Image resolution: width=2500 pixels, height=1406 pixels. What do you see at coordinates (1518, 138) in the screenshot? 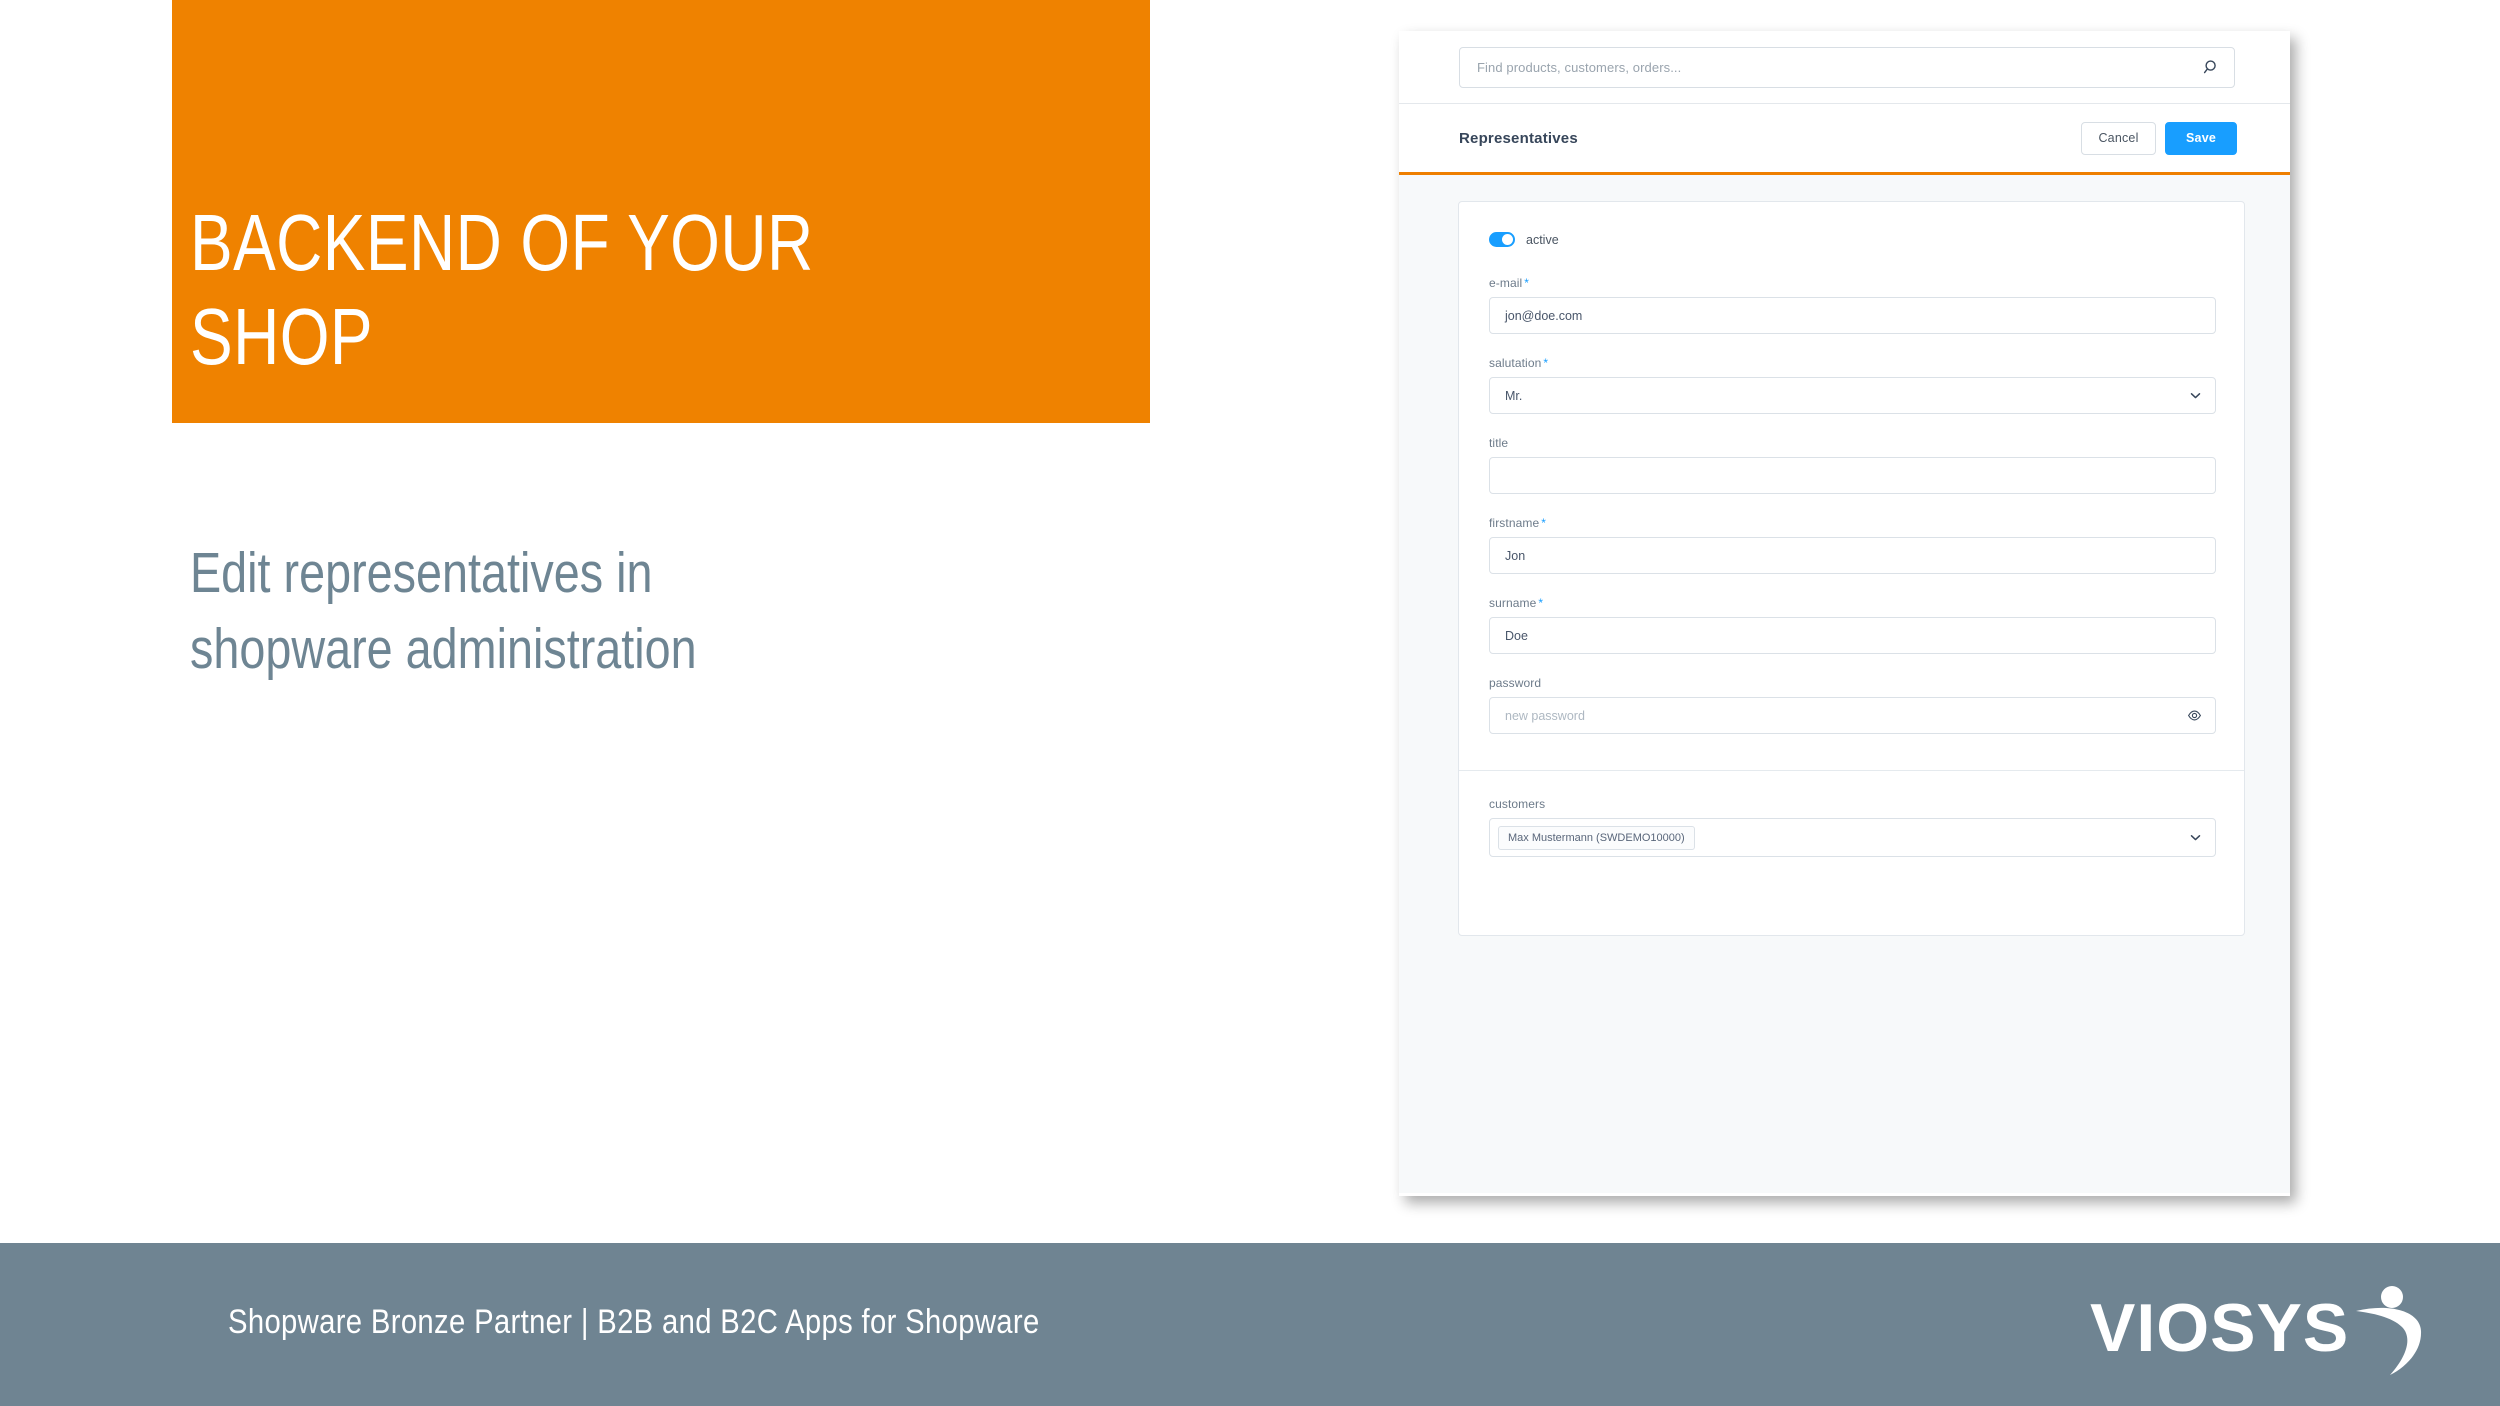
I see `admin-header-title: Representatives` at bounding box center [1518, 138].